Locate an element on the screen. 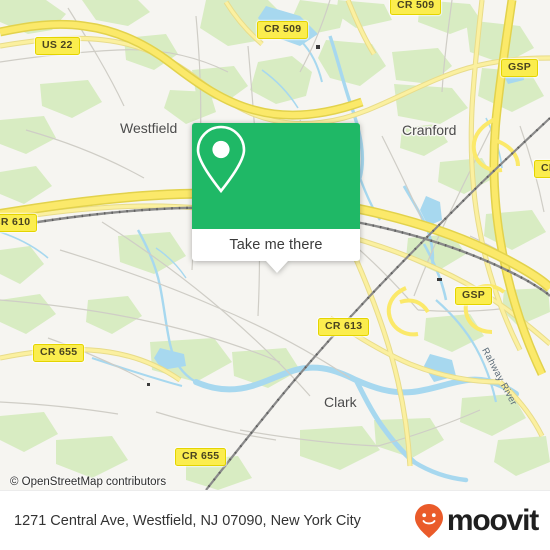 This screenshot has height=550, width=550. shield-gsp-north: GSP is located at coordinates (520, 68).